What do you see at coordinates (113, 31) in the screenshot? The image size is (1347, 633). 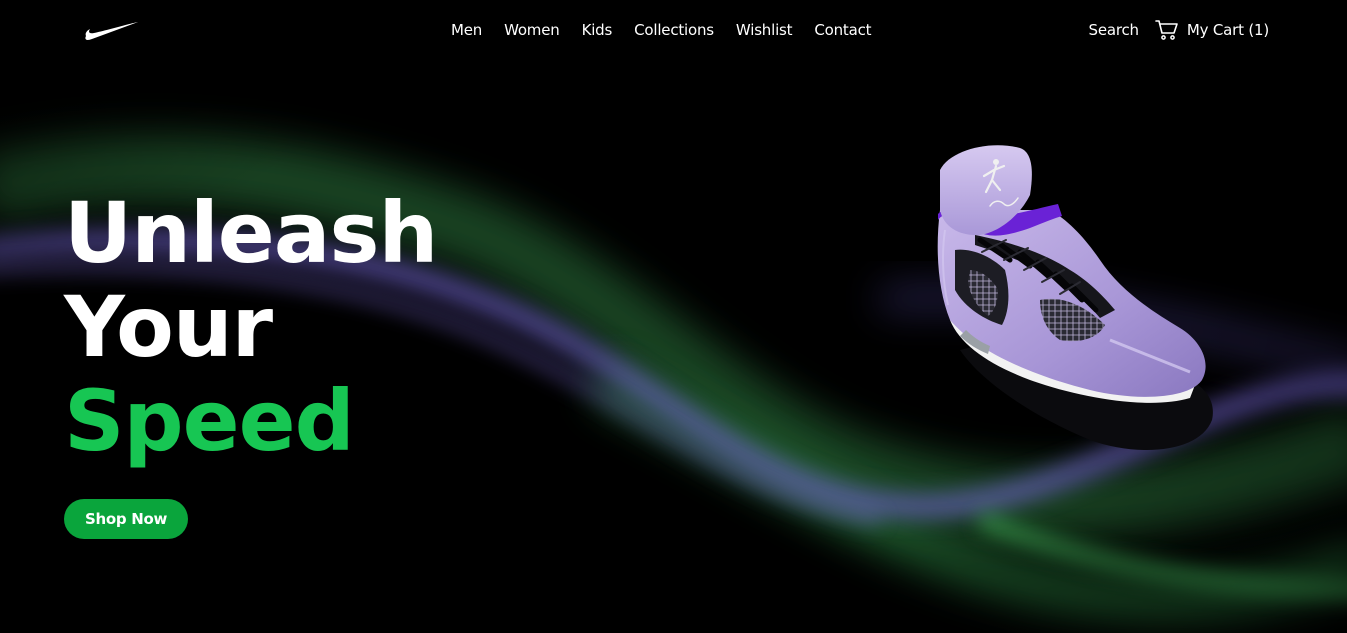 I see `swoosh-logo-icon` at bounding box center [113, 31].